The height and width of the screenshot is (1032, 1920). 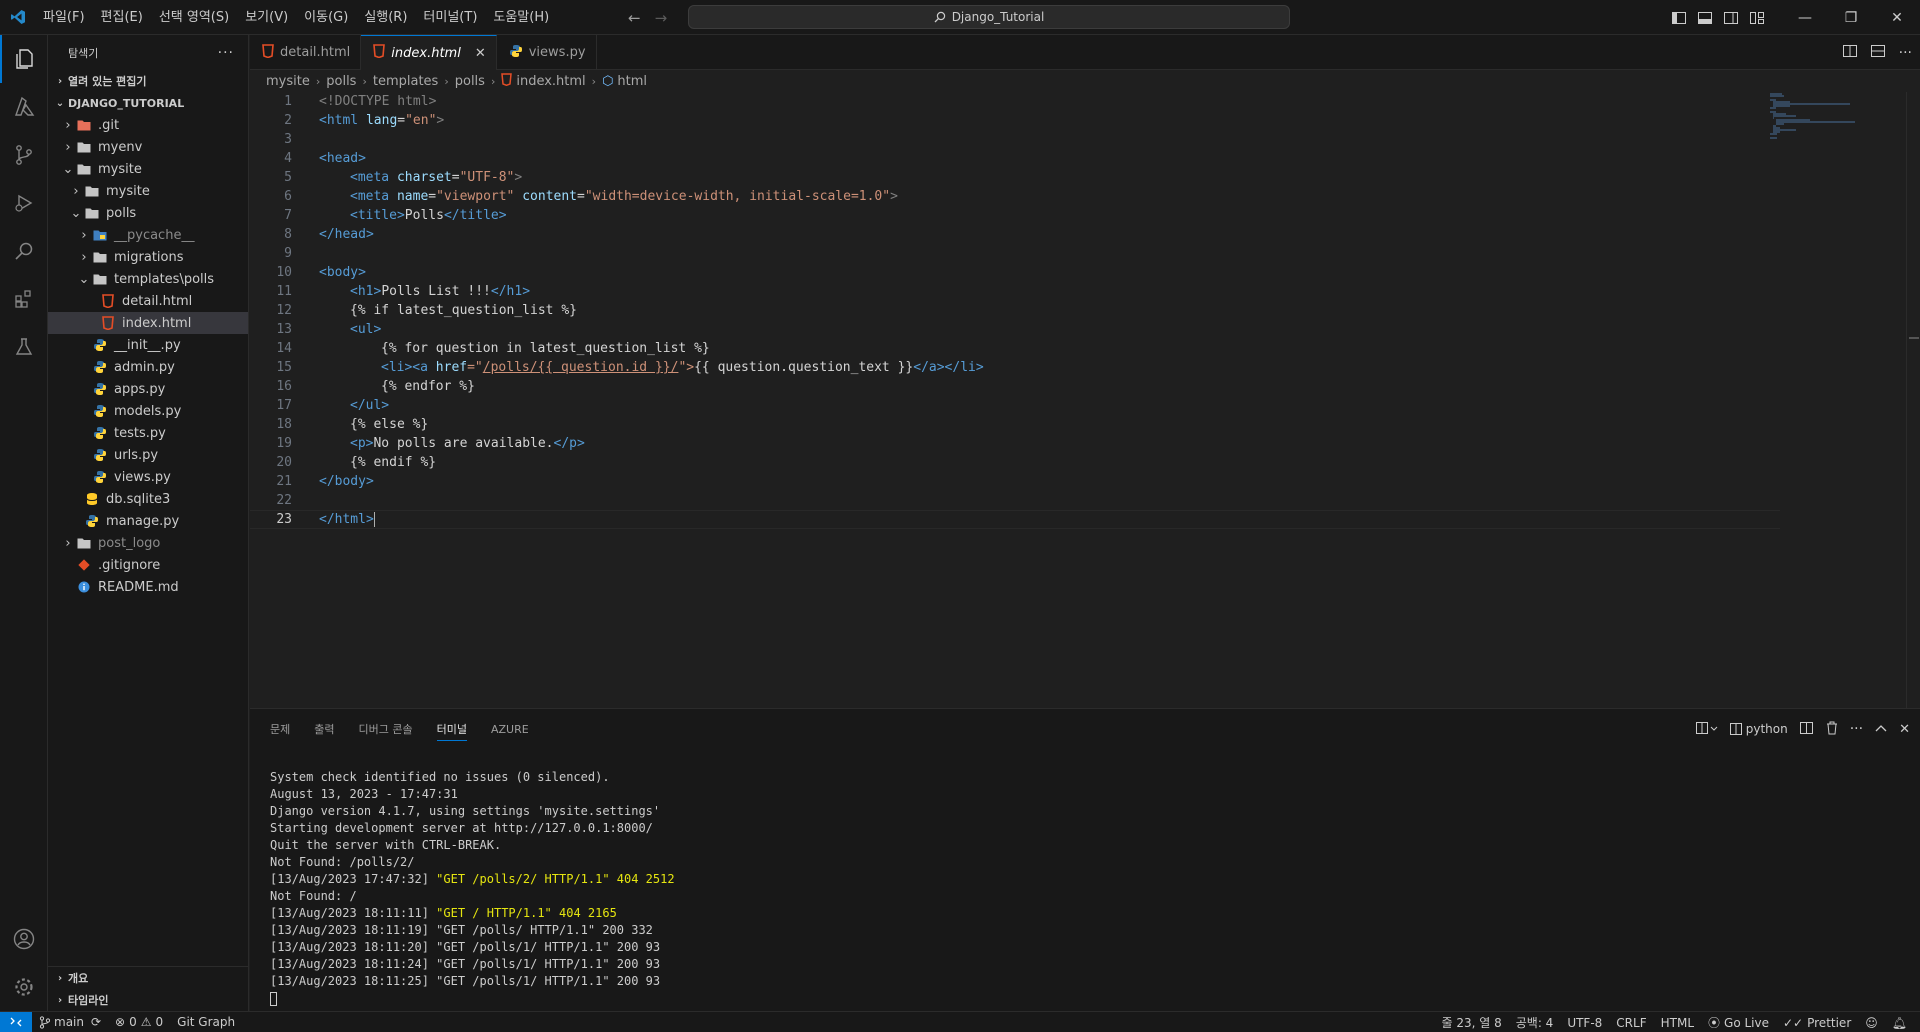 What do you see at coordinates (148, 978) in the screenshot?
I see `outline-section: › 개요` at bounding box center [148, 978].